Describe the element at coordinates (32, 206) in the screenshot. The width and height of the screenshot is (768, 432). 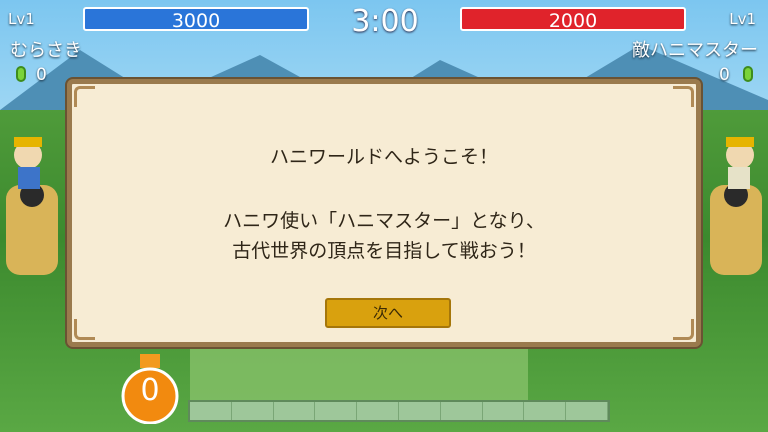
I see `player-tower` at that location.